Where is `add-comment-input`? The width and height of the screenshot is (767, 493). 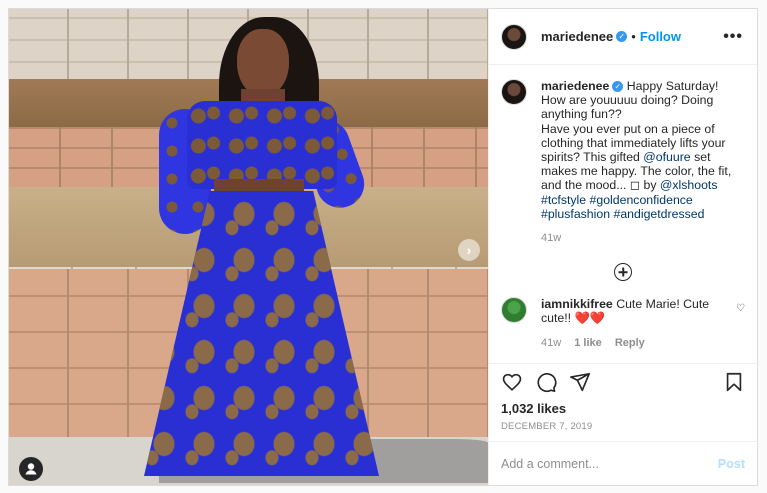 add-comment-input is located at coordinates (609, 463).